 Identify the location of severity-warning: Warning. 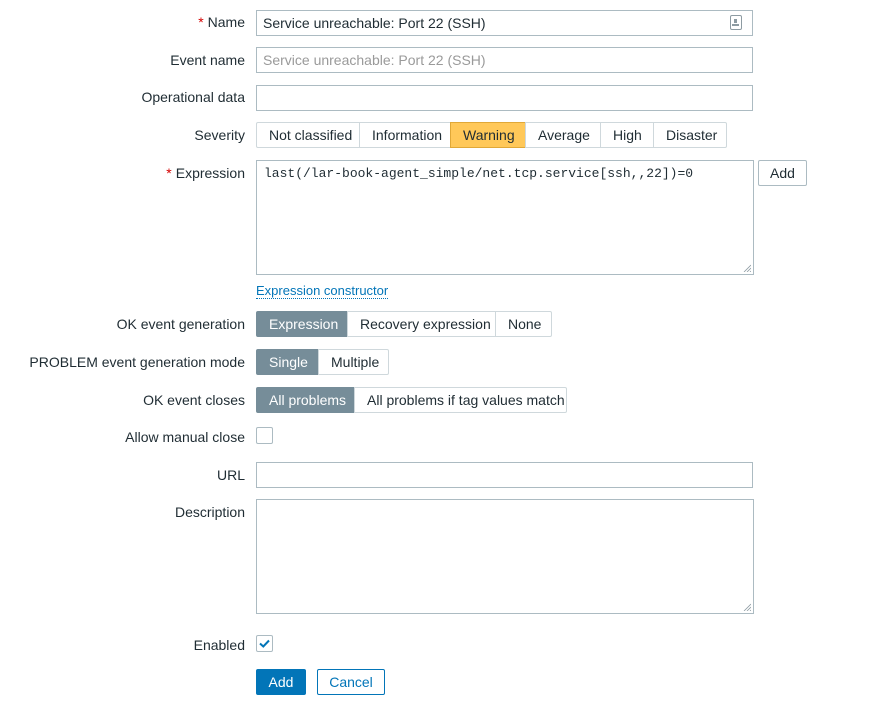
(488, 135).